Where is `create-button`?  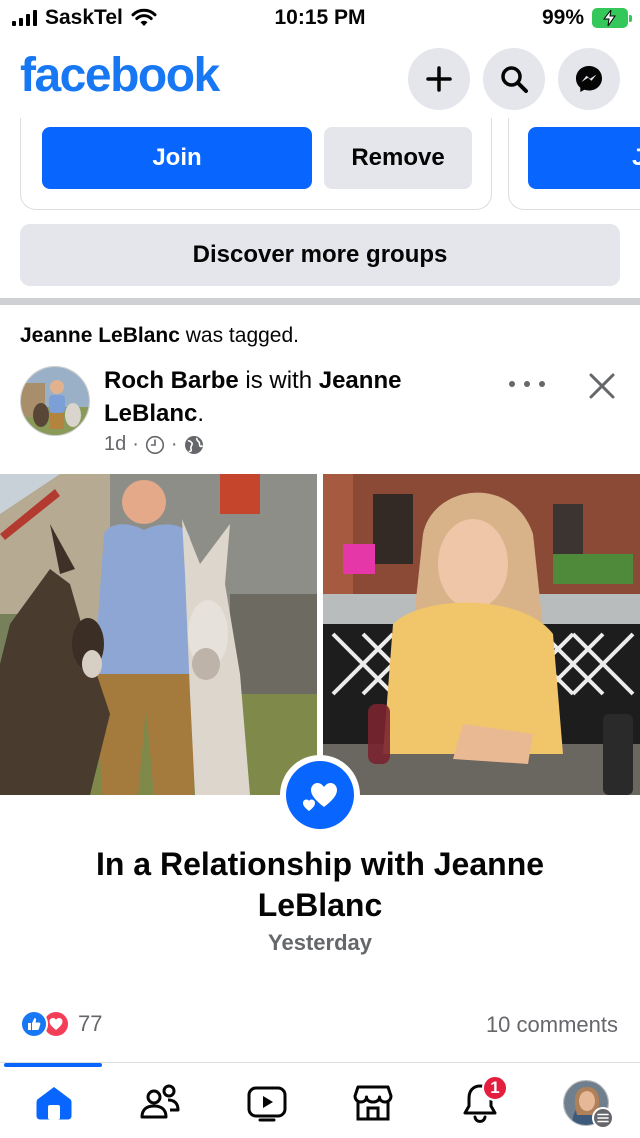
create-button is located at coordinates (439, 79).